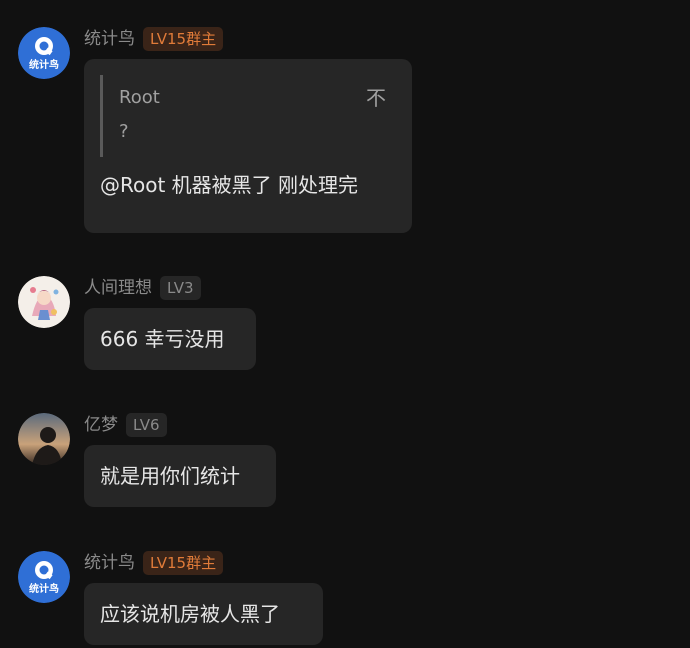 This screenshot has height=648, width=690. Describe the element at coordinates (248, 116) in the screenshot. I see `reply-quote: Root ? 不` at that location.